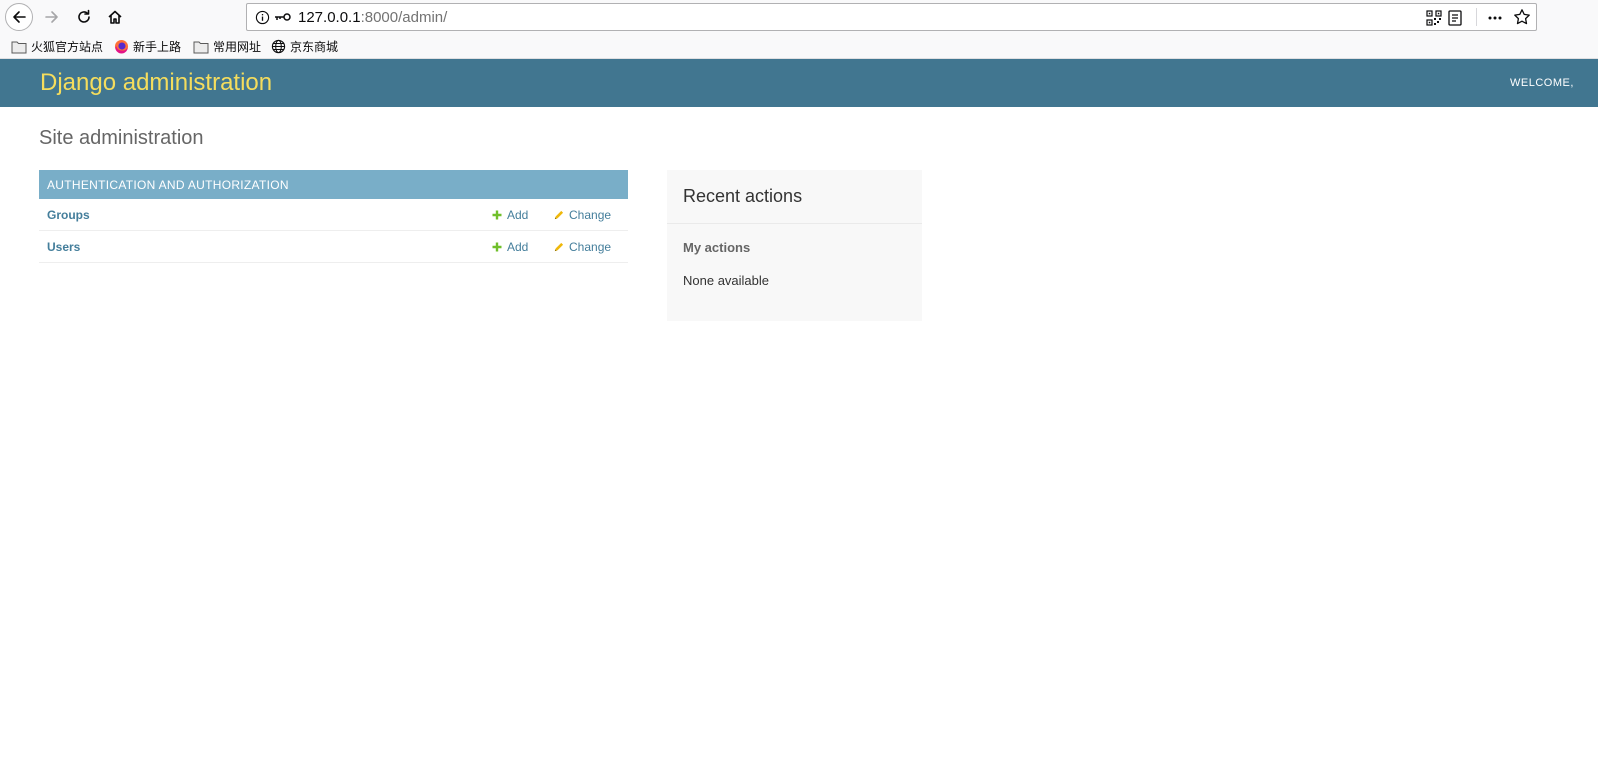 Image resolution: width=1598 pixels, height=768 pixels. I want to click on recent-actions-divider, so click(794, 223).